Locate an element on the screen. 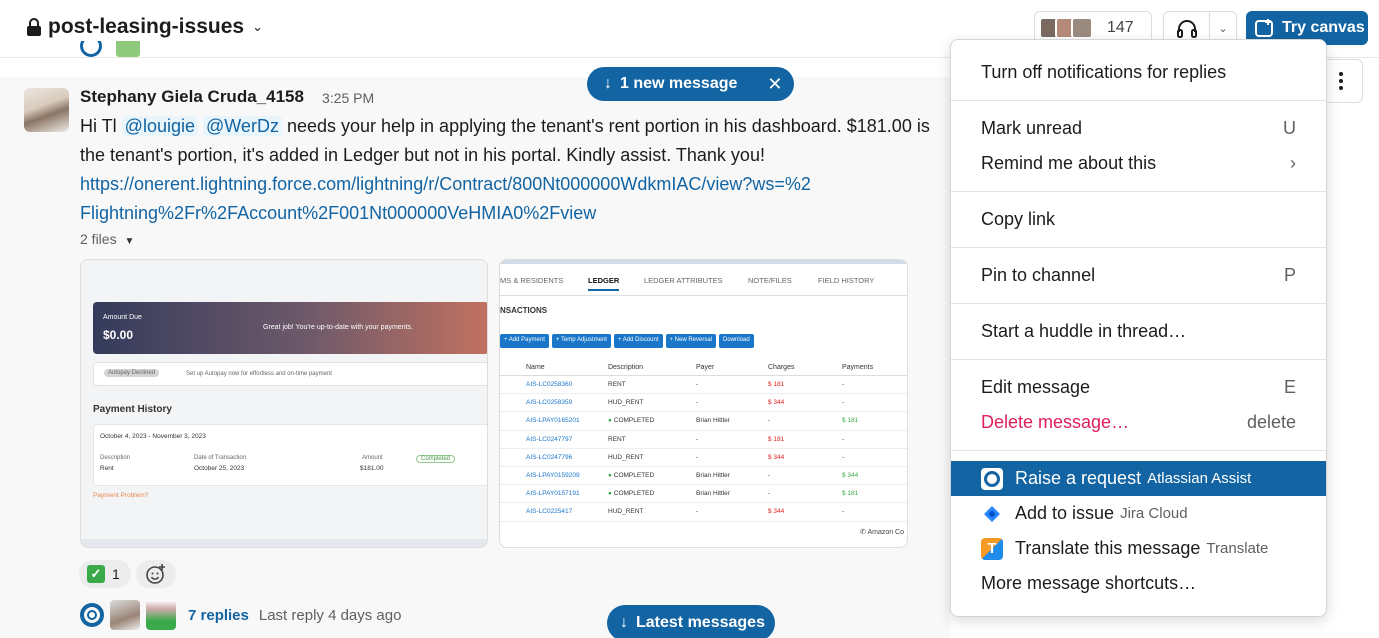 The width and height of the screenshot is (1379, 638). table-row: AIS-LC0225417 HUD_RENT - $ 344 - is located at coordinates (703, 512).